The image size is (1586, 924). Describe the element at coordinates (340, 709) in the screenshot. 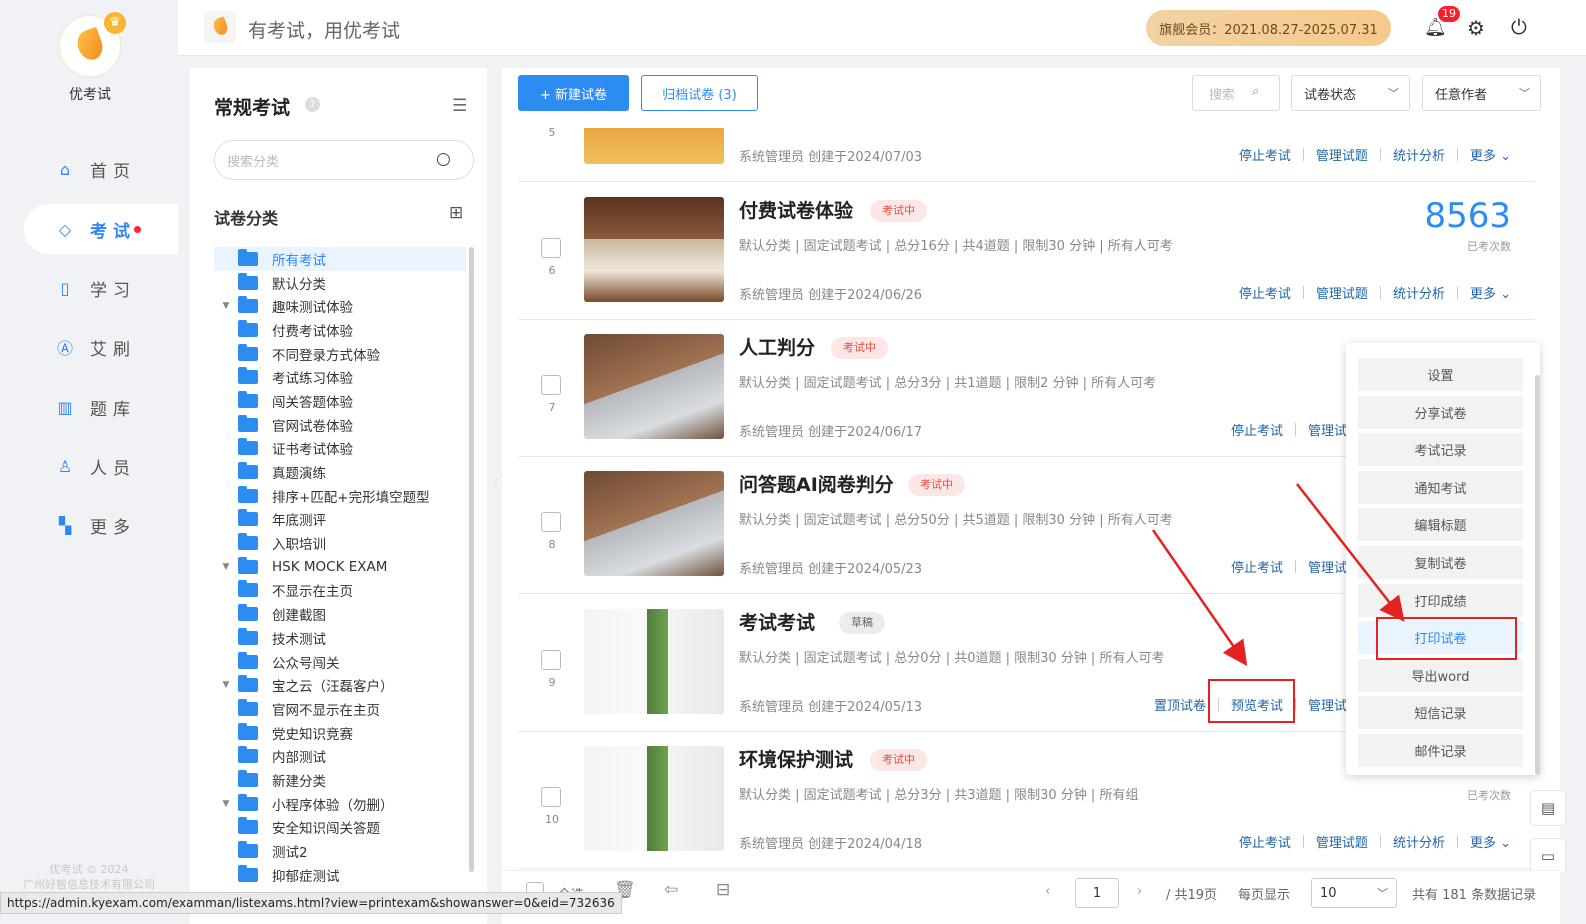

I see `category-tree-item: 官网不显示在主页` at that location.